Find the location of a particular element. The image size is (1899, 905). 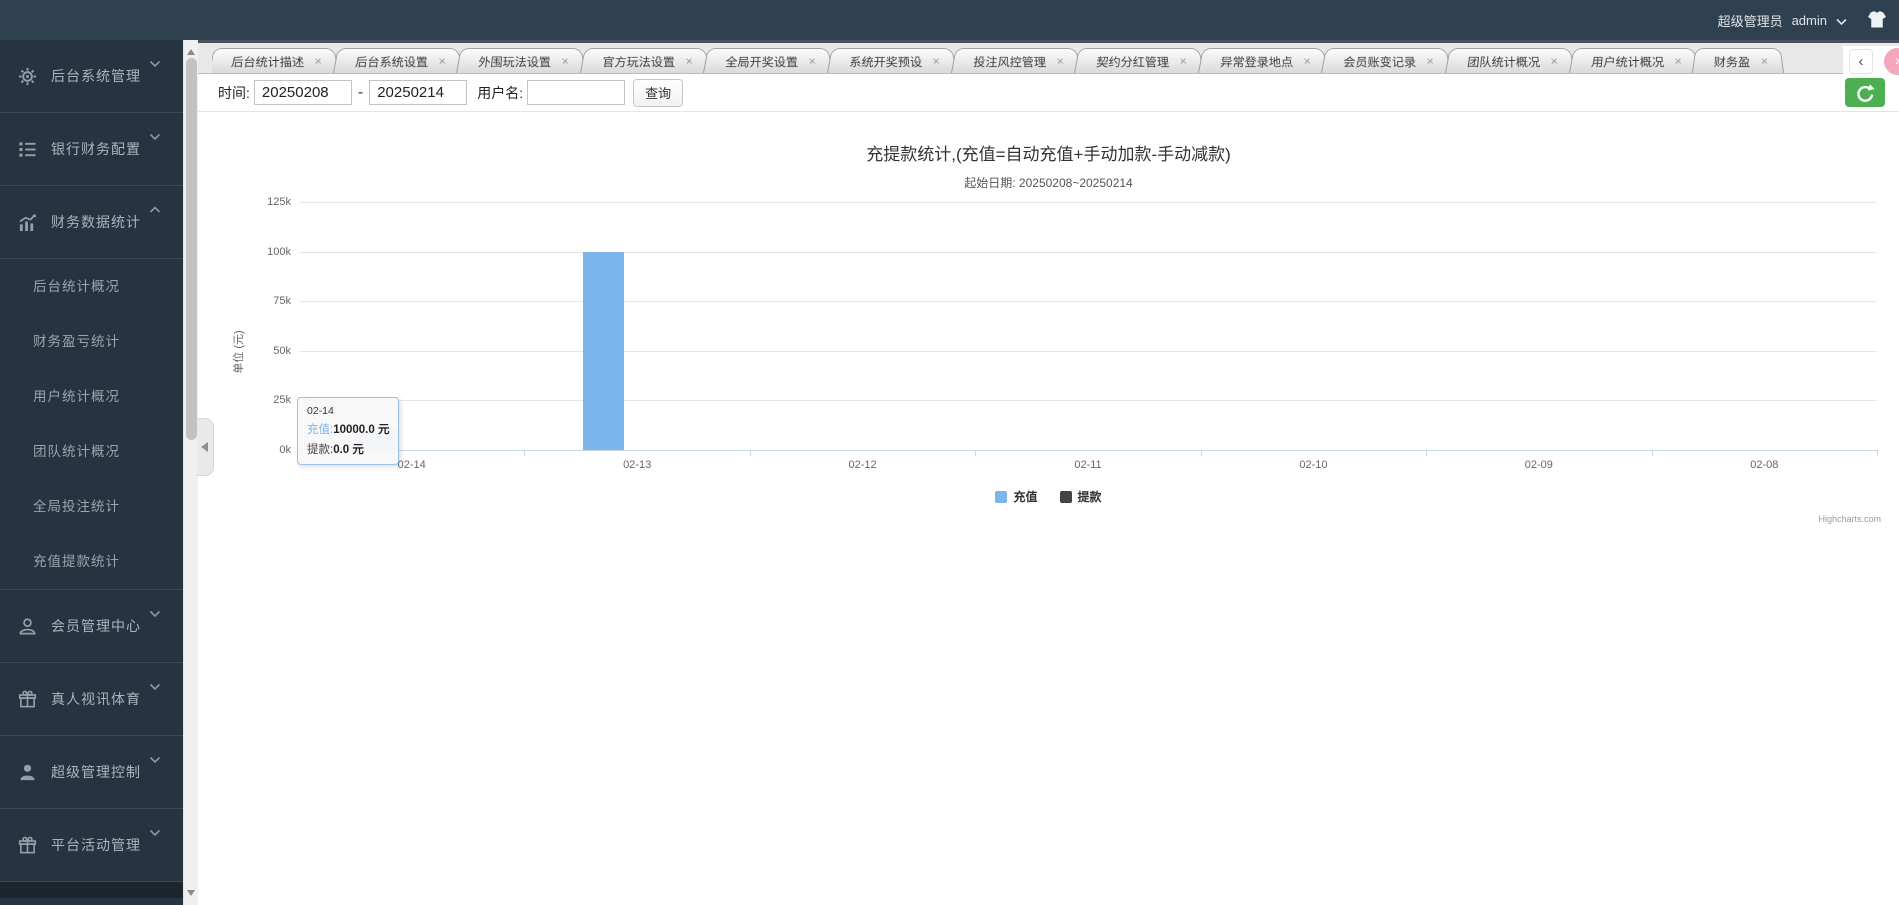

tab: 后台统计描述 × is located at coordinates (275, 60).